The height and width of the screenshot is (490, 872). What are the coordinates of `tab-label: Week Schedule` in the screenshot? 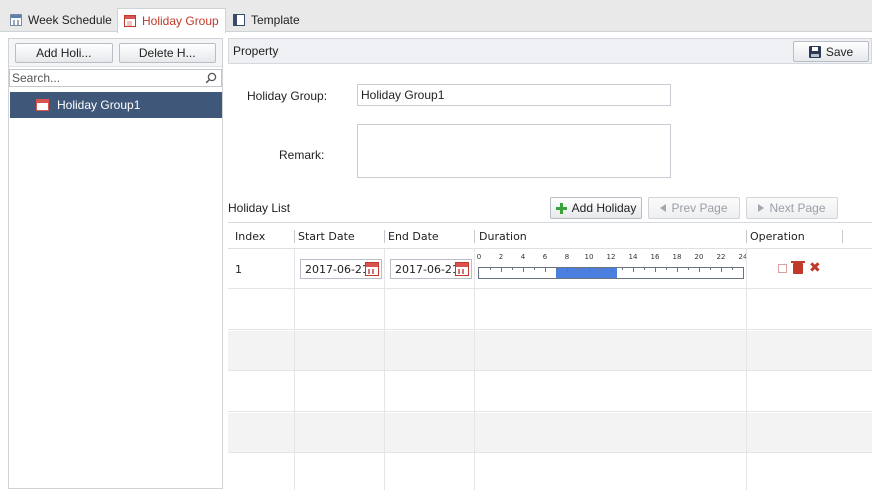 It's located at (70, 20).